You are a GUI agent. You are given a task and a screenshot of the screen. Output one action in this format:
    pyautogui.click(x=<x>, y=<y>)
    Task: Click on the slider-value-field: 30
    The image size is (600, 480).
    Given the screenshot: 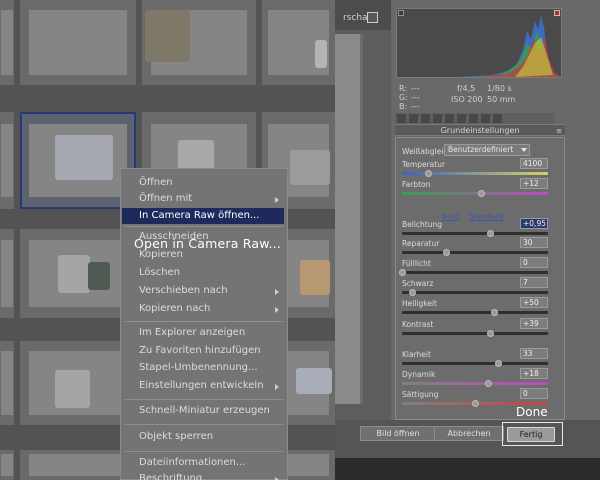 What is the action you would take?
    pyautogui.click(x=534, y=242)
    